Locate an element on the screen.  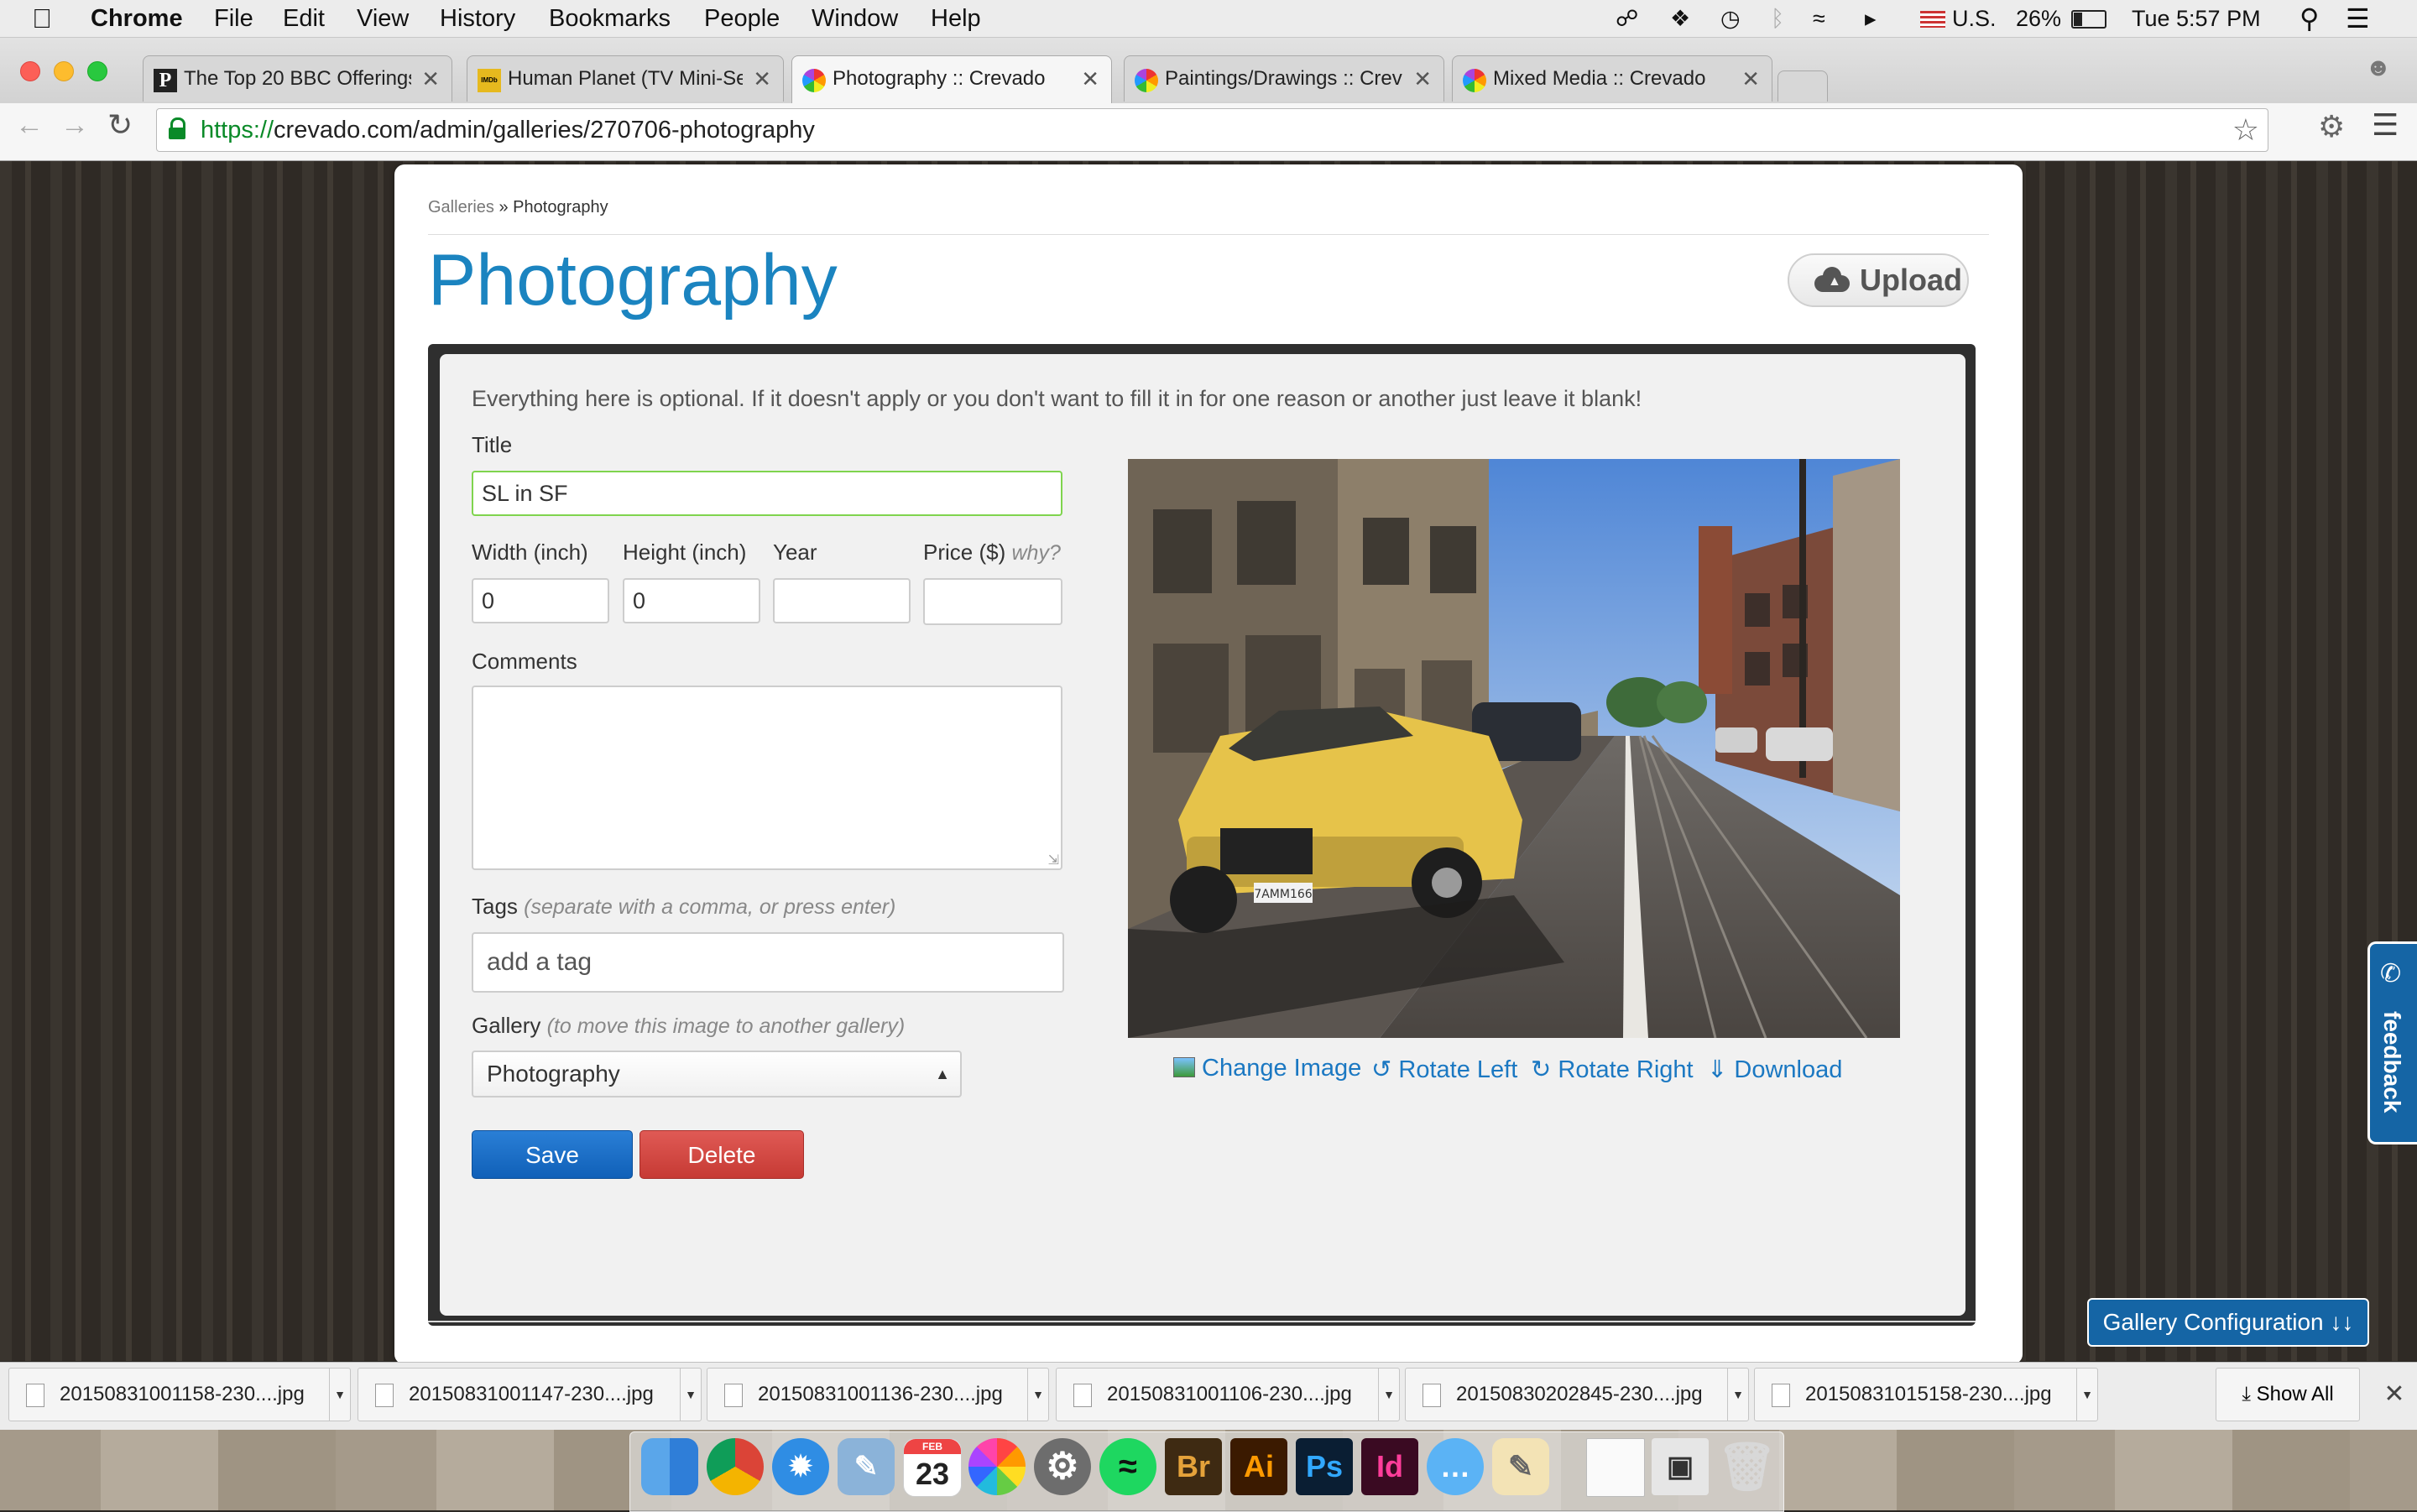
volume-icon: ▸ is located at coordinates (1871, 18).